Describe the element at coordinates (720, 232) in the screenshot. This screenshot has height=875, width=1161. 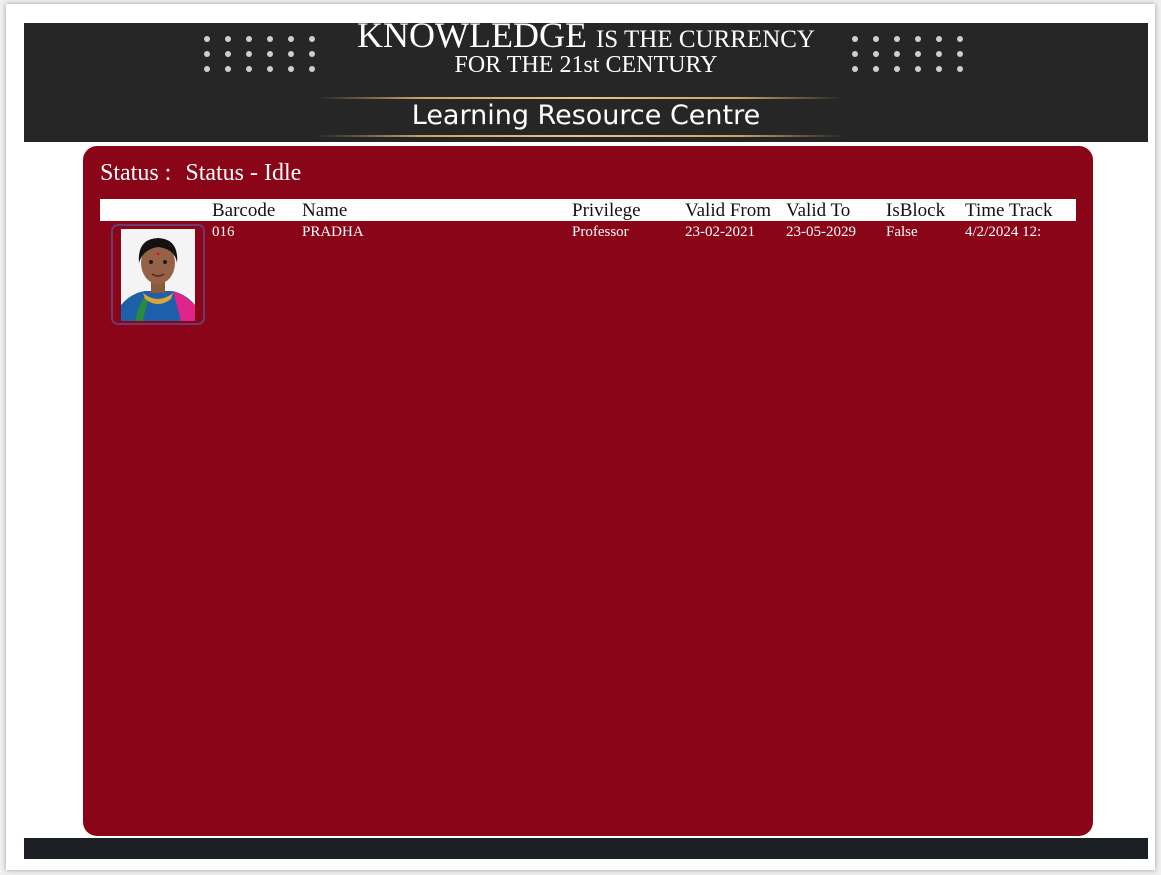
I see `cell-valid-from: 23-02-2021` at that location.